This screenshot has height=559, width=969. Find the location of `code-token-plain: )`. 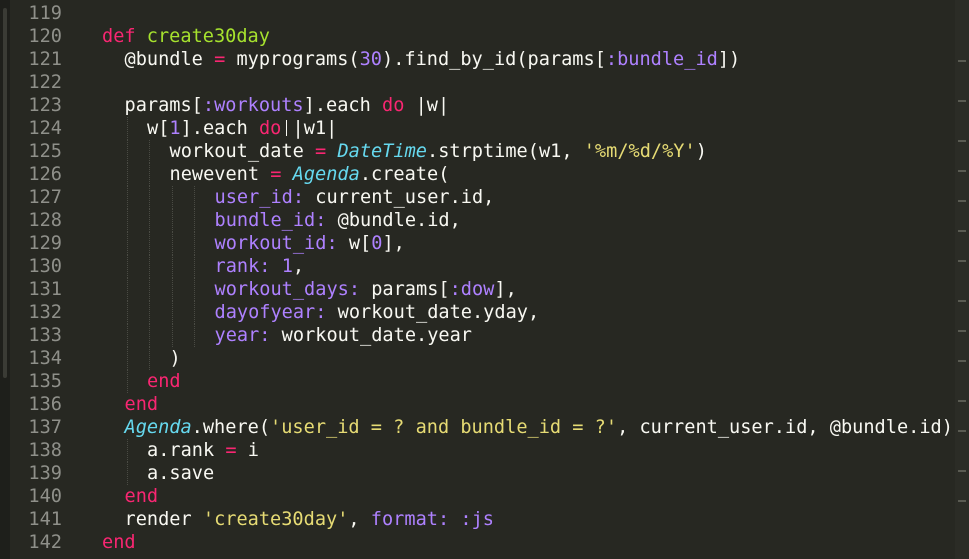

code-token-plain: ) is located at coordinates (175, 358).